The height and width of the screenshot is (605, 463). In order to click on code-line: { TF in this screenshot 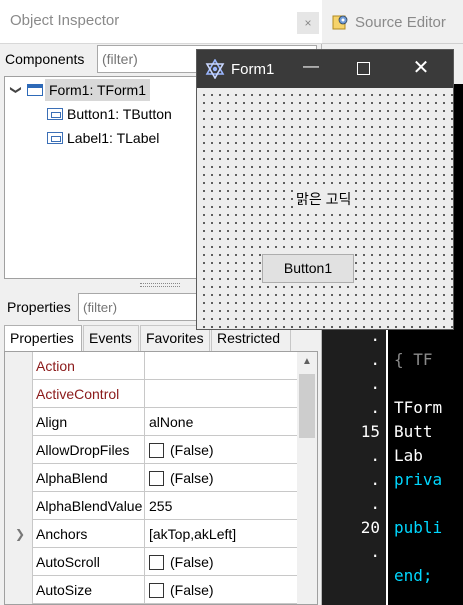, I will do `click(413, 360)`.